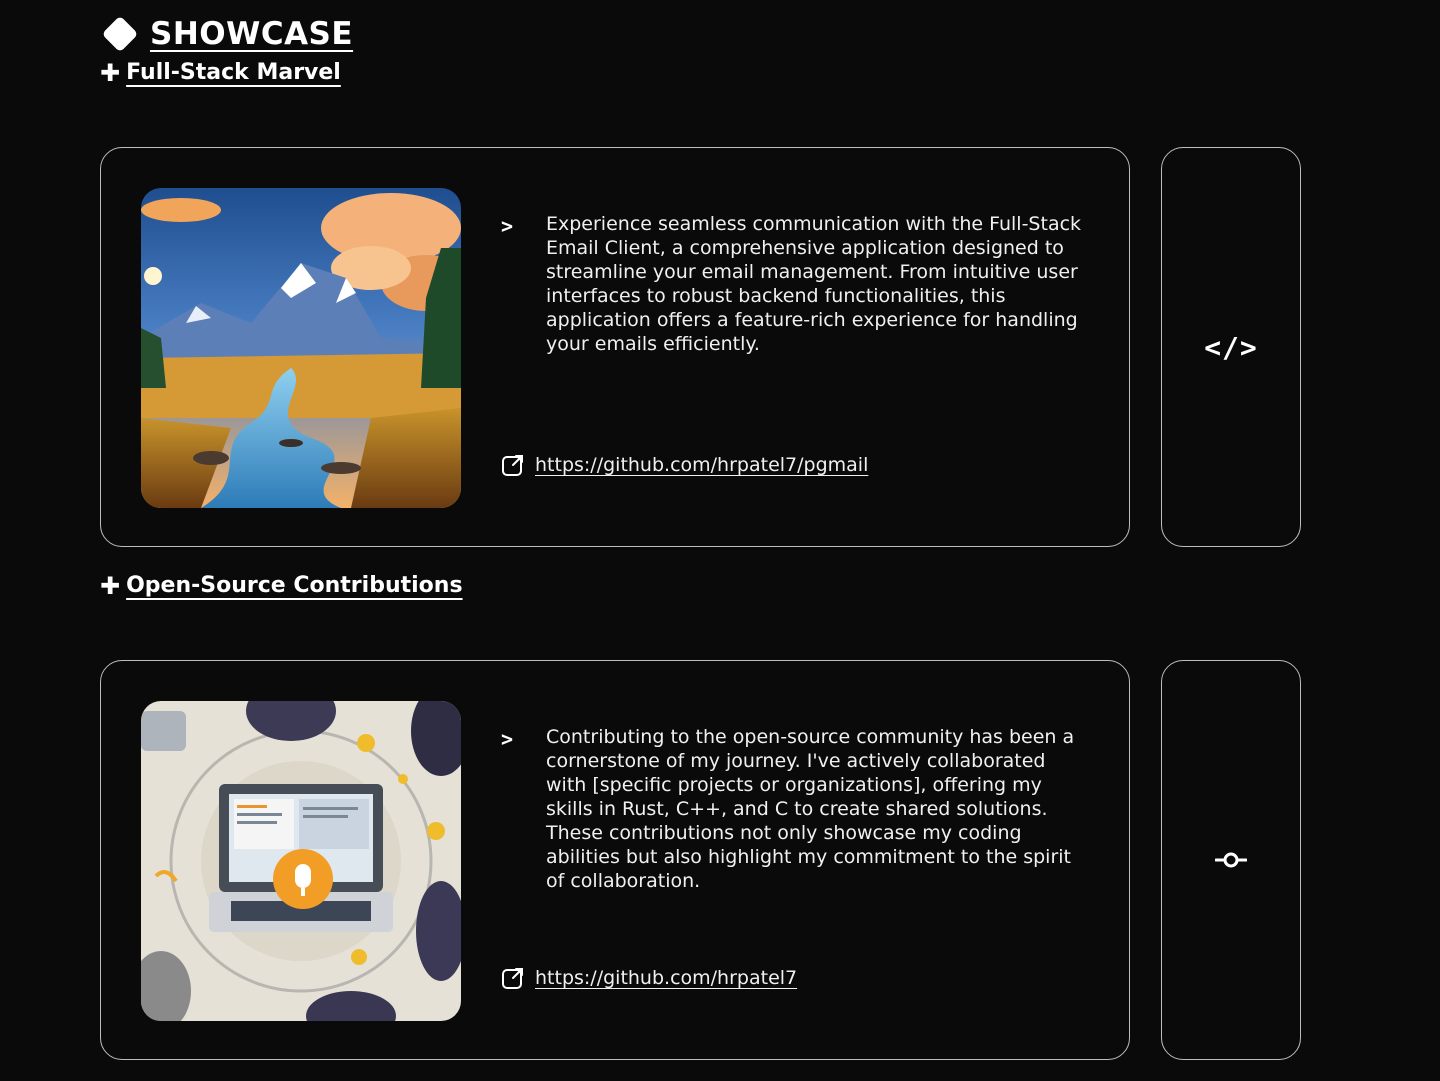  Describe the element at coordinates (233, 72) in the screenshot. I see `project-title: Full-Stack Marvel` at that location.